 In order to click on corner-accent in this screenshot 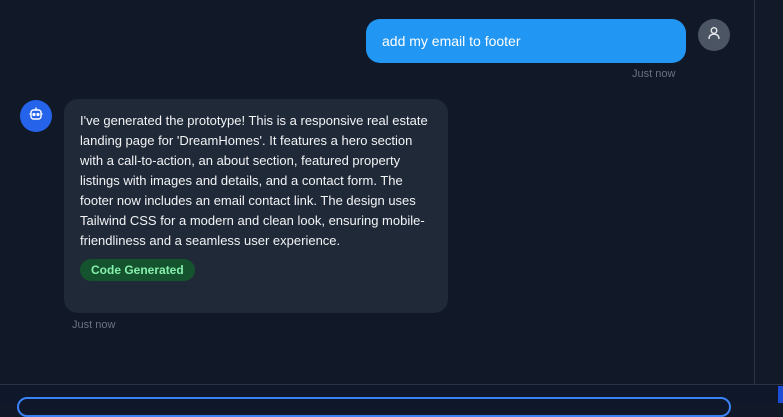, I will do `click(780, 394)`.